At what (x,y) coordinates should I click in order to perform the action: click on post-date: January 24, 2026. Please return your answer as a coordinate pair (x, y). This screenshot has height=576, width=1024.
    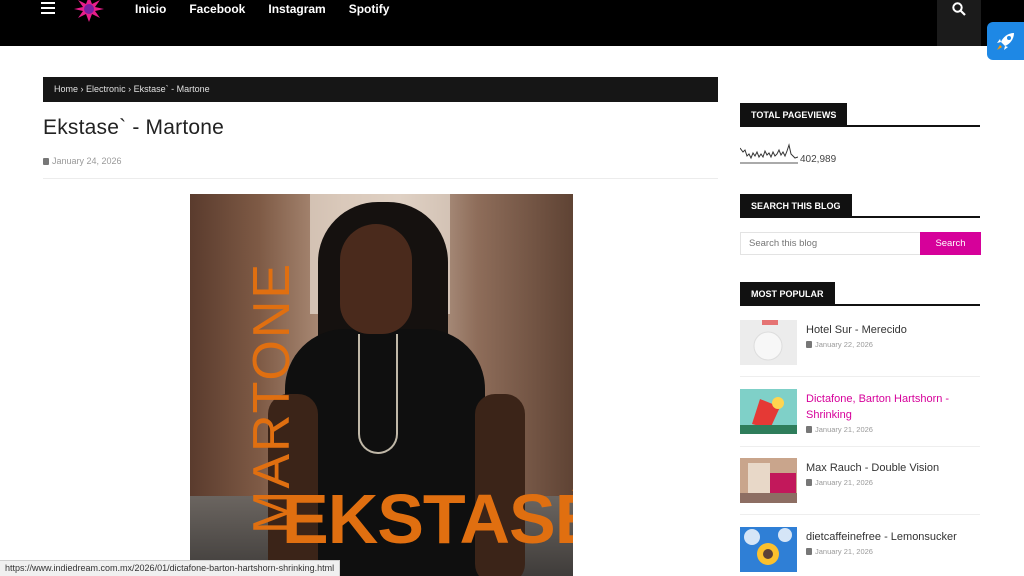
    Looking at the image, I should click on (82, 161).